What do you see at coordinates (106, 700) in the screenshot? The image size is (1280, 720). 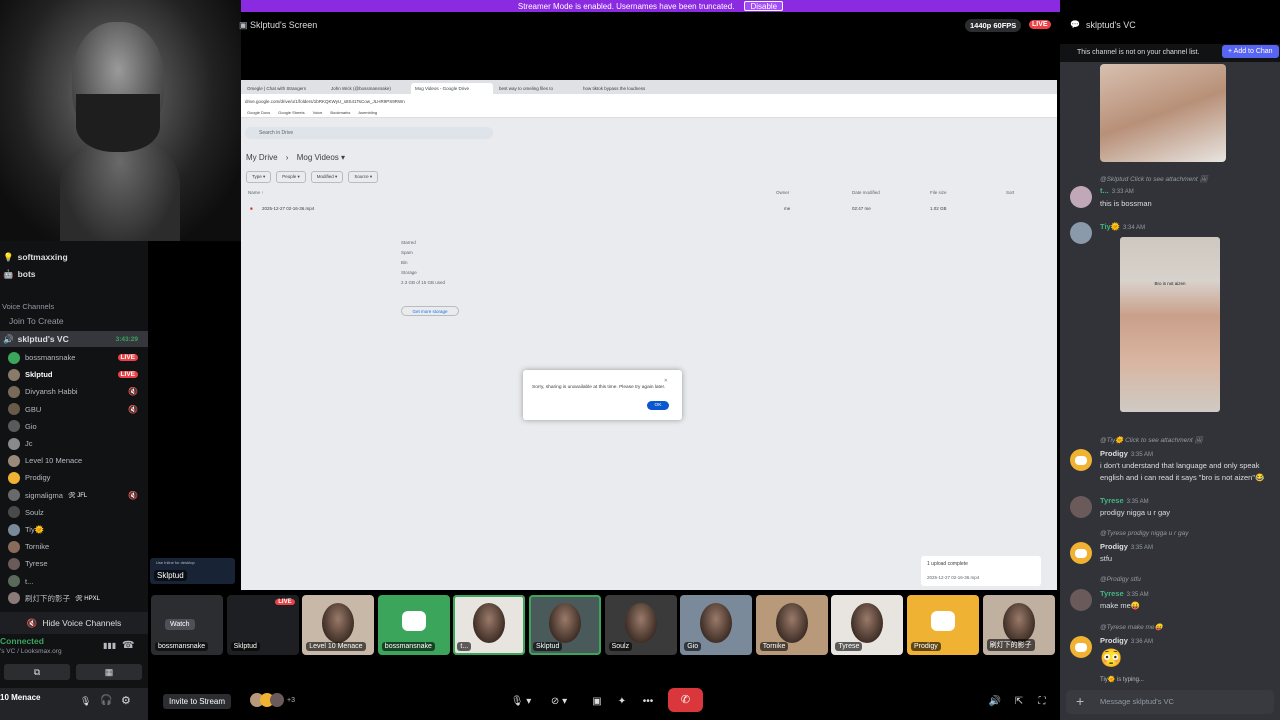 I see `headphones-icon: 🎧` at bounding box center [106, 700].